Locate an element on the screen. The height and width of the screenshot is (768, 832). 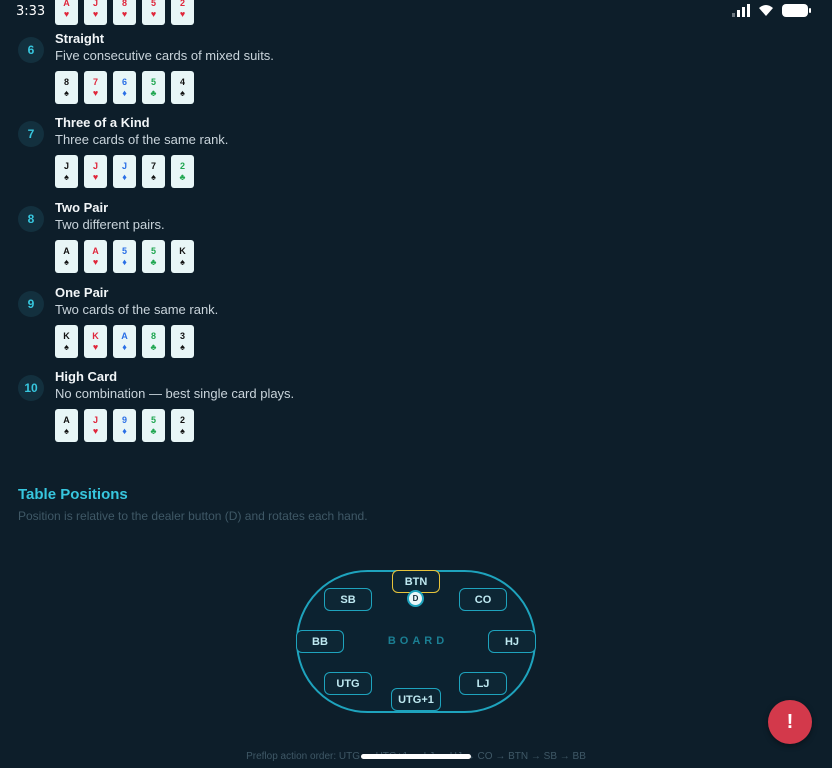
status-icons is located at coordinates (771, 10).